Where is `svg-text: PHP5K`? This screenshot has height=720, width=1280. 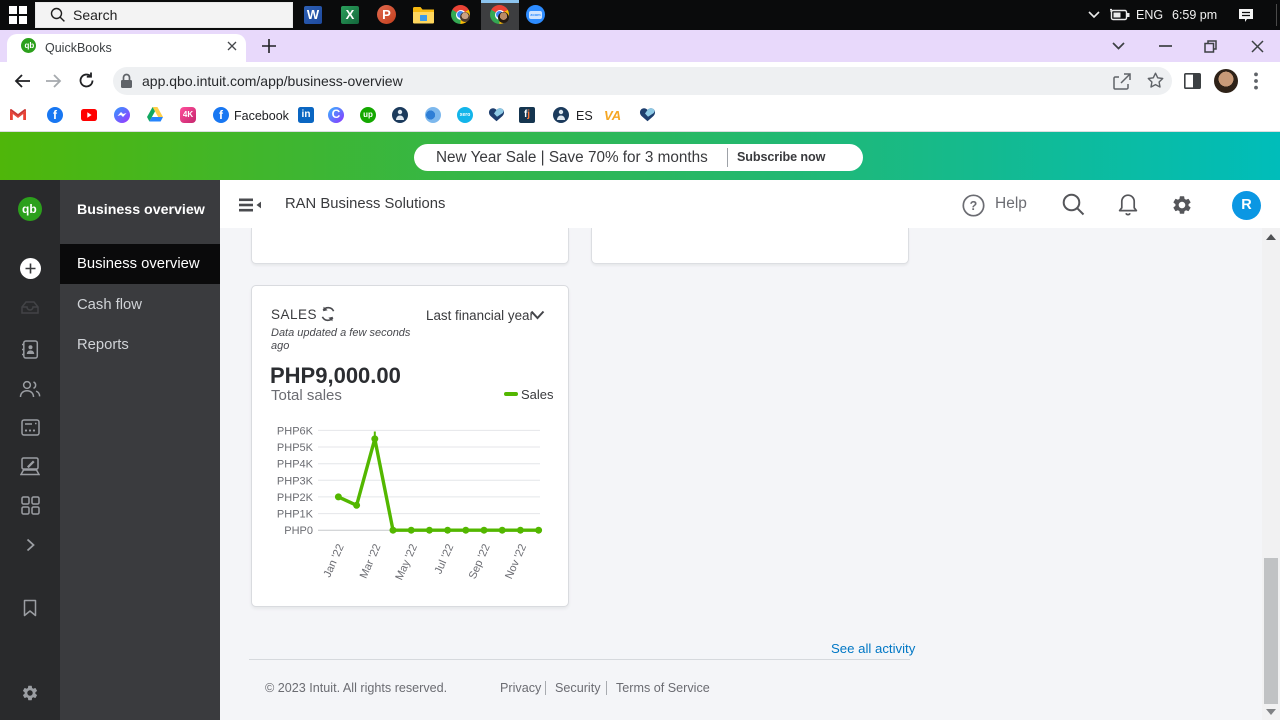 svg-text: PHP5K is located at coordinates (295, 448).